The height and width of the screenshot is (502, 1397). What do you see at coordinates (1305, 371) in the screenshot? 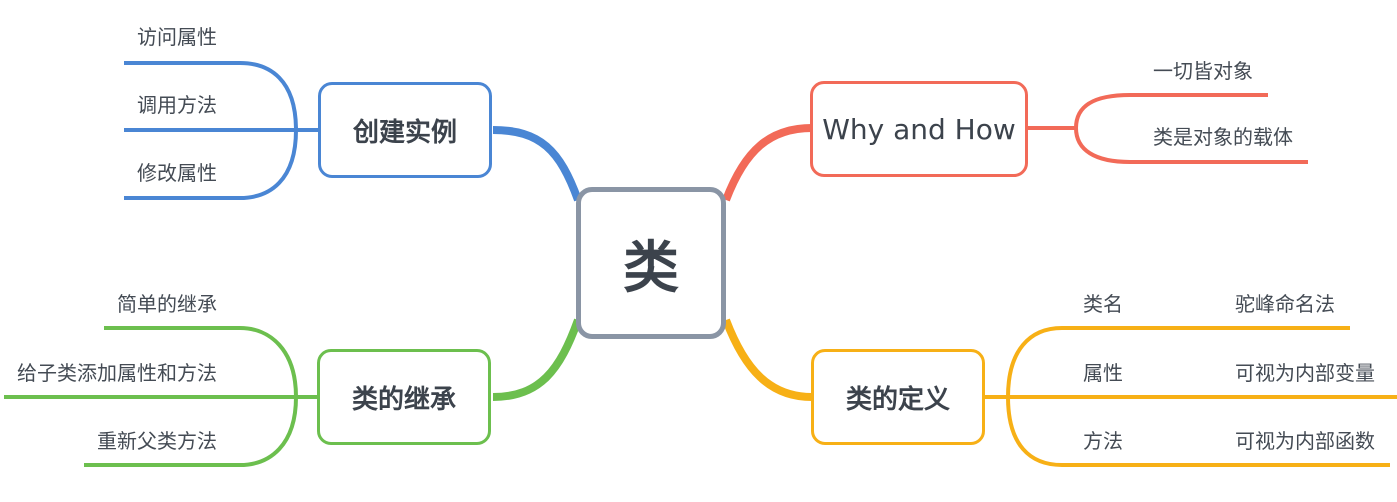
I see `leaf-attribute-value: 可视为内部变量` at bounding box center [1305, 371].